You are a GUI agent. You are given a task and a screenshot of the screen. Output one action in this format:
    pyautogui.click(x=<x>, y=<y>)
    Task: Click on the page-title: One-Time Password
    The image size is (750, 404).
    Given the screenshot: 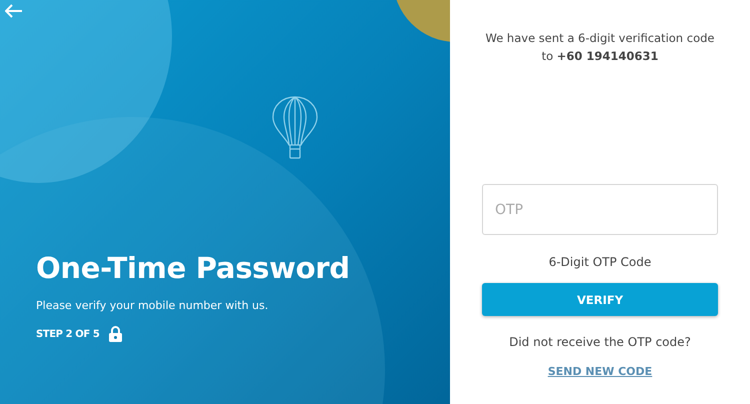 What is the action you would take?
    pyautogui.click(x=193, y=268)
    